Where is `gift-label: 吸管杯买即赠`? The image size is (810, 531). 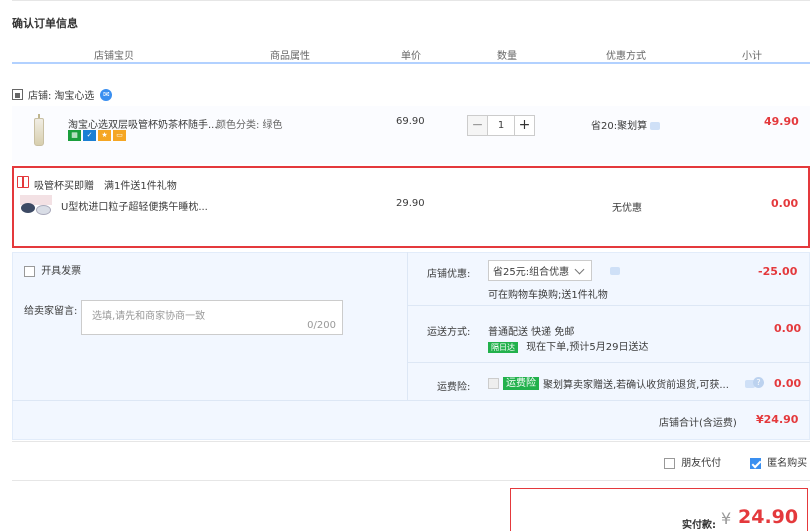 gift-label: 吸管杯买即赠 is located at coordinates (64, 186).